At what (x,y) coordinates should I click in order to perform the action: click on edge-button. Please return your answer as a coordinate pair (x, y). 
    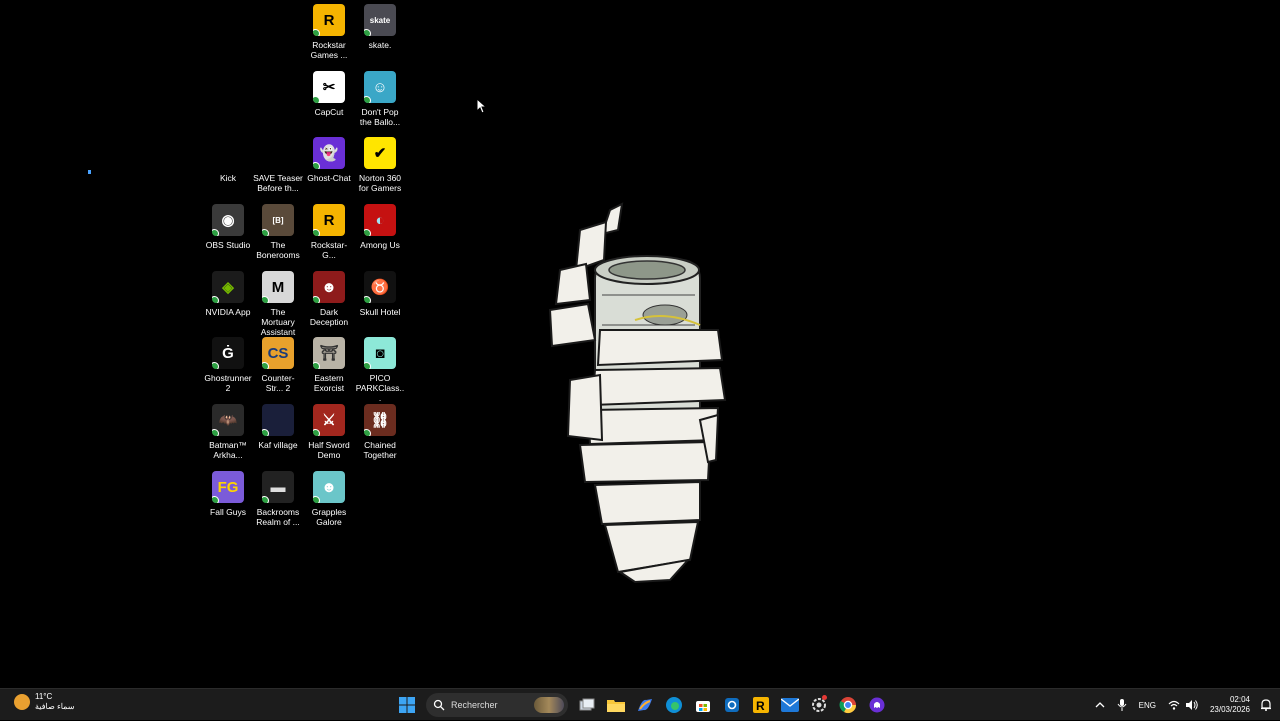
    Looking at the image, I should click on (674, 705).